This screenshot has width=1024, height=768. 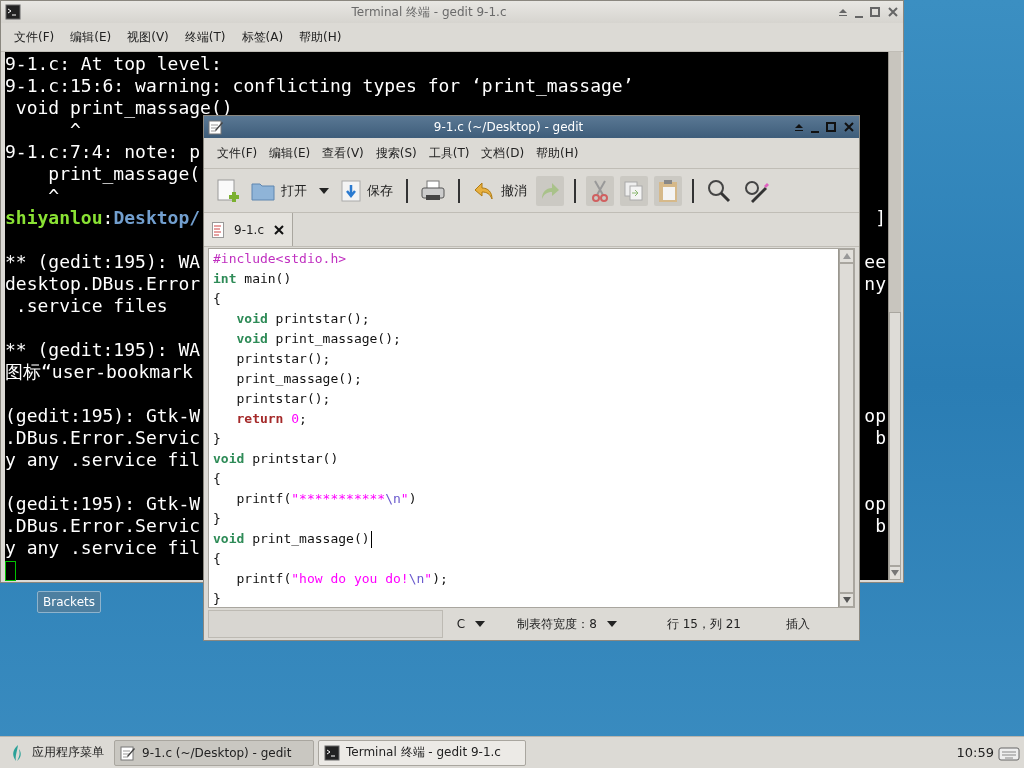 I want to click on magnifier-pencil-icon, so click(x=756, y=190).